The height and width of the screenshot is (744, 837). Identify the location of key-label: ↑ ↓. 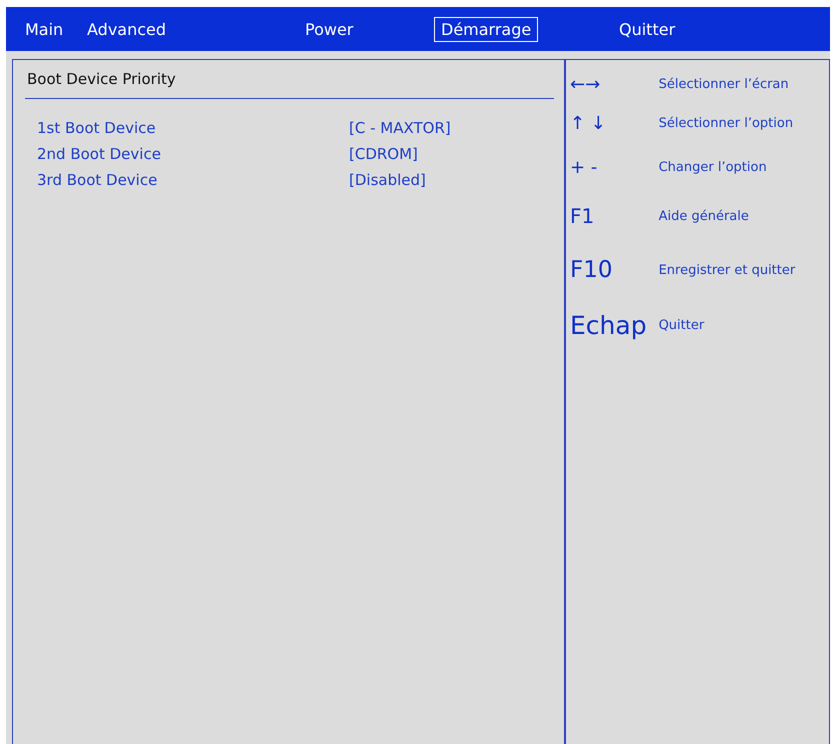
(588, 124).